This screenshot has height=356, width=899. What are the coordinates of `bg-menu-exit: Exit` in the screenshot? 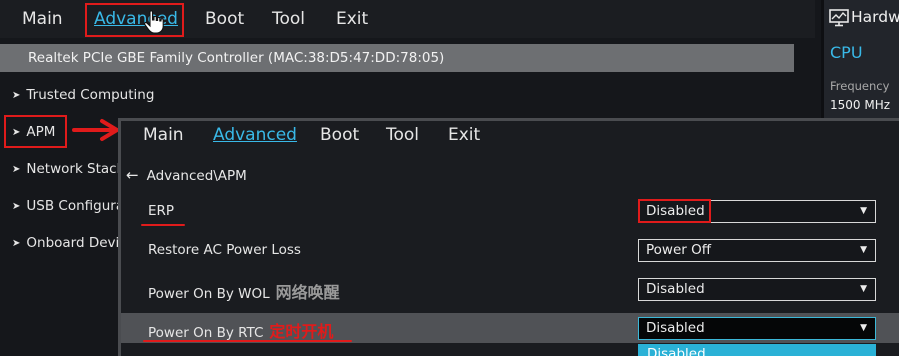 It's located at (352, 19).